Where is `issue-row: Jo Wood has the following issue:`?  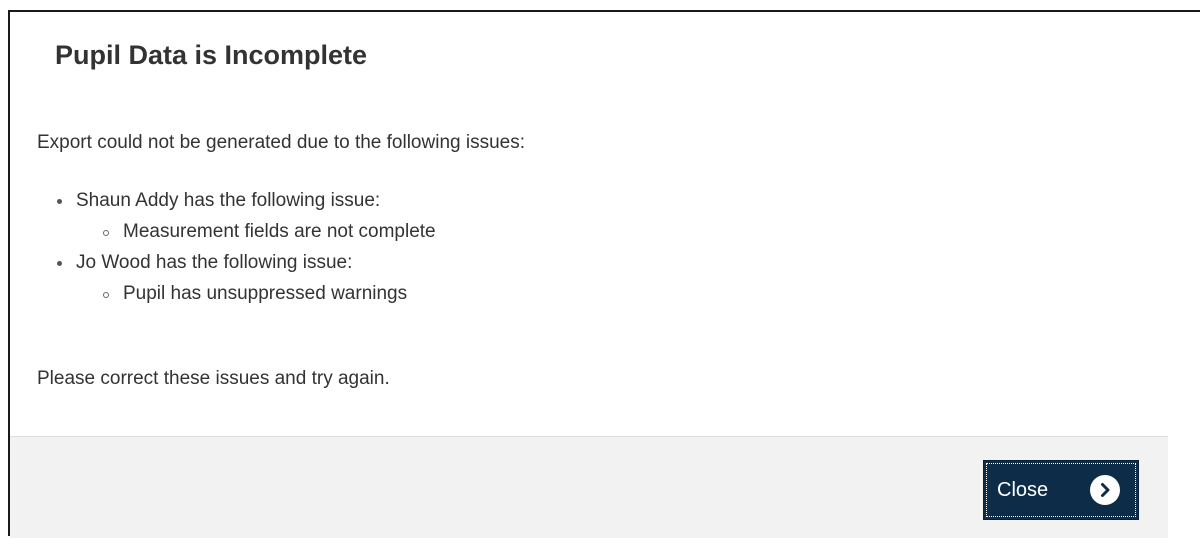 issue-row: Jo Wood has the following issue: is located at coordinates (587, 265).